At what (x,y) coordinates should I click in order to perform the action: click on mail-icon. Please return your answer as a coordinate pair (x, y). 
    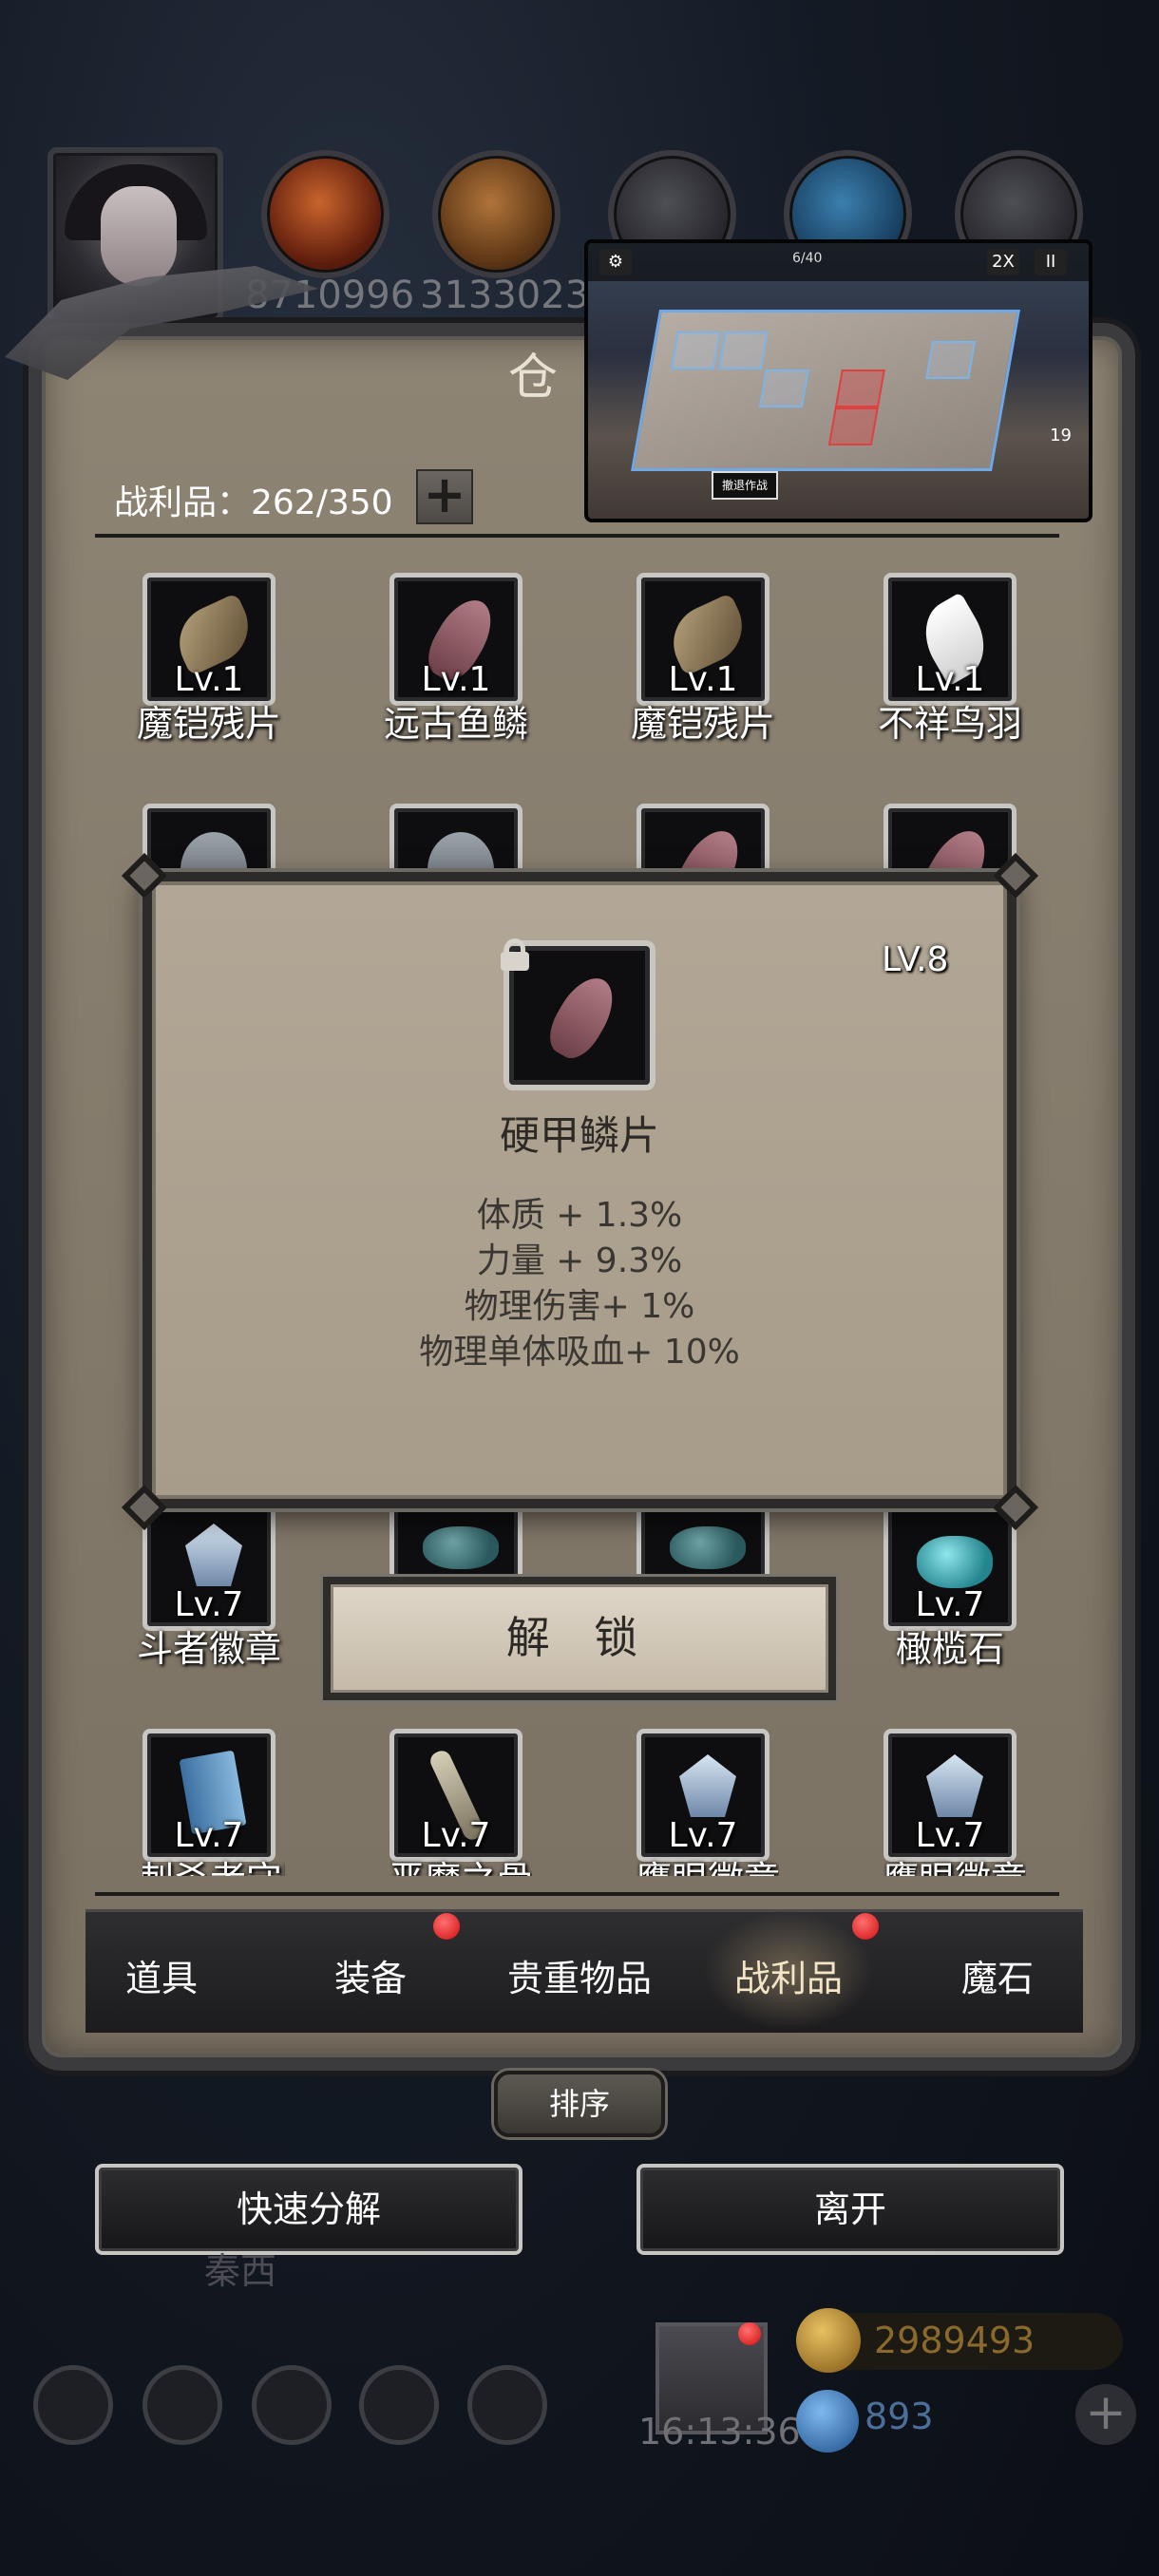
    Looking at the image, I should click on (399, 2405).